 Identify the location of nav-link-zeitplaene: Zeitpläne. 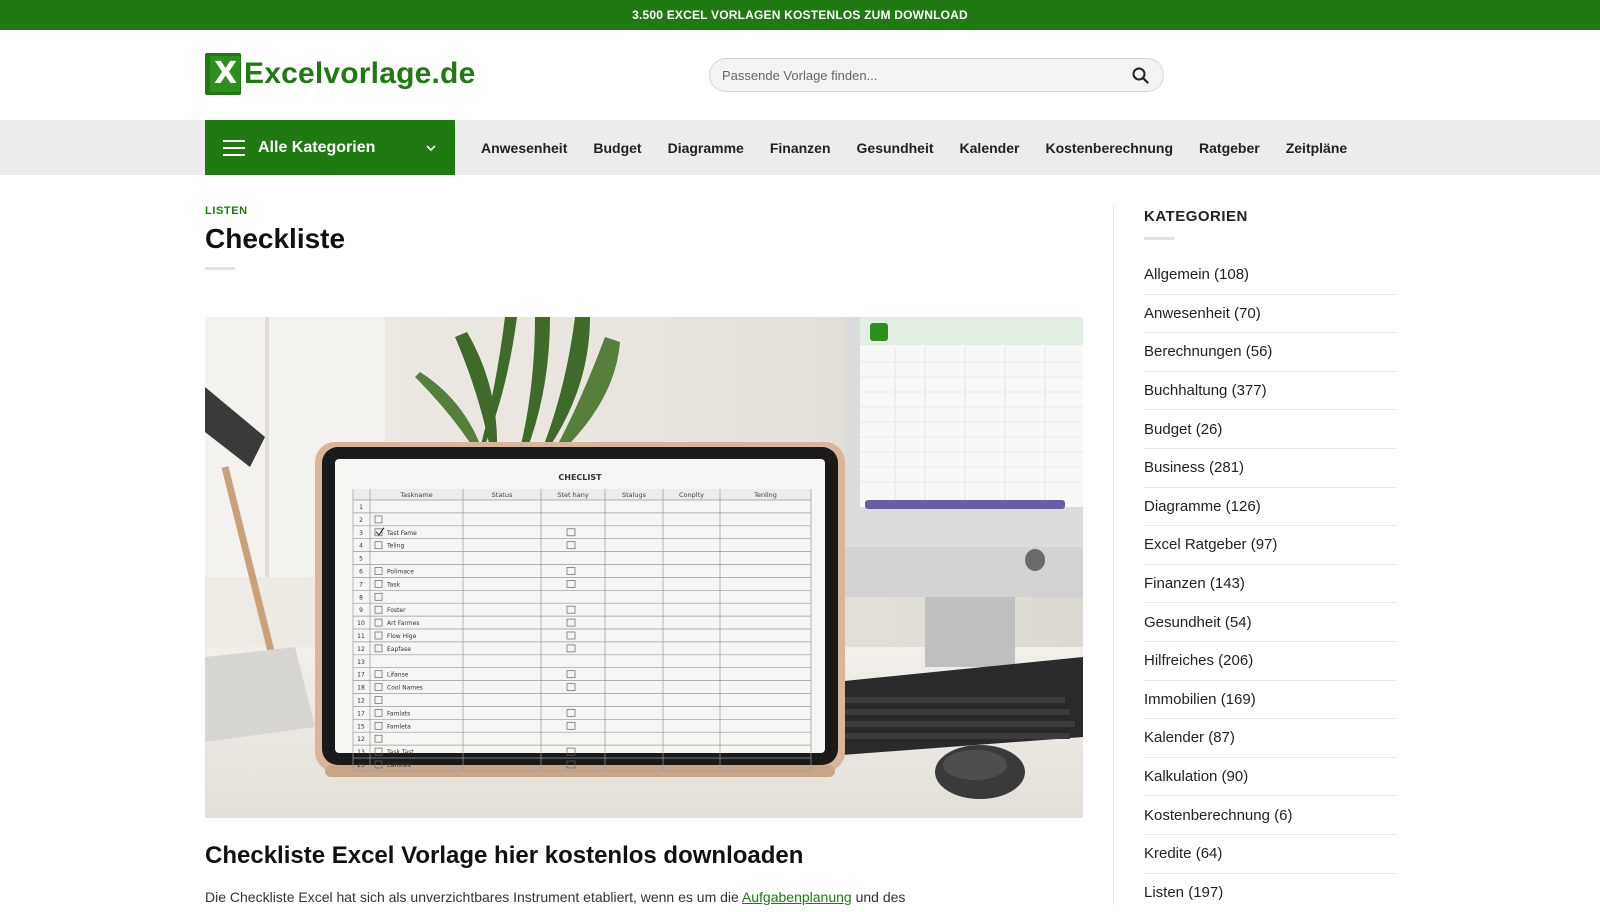
(1316, 148).